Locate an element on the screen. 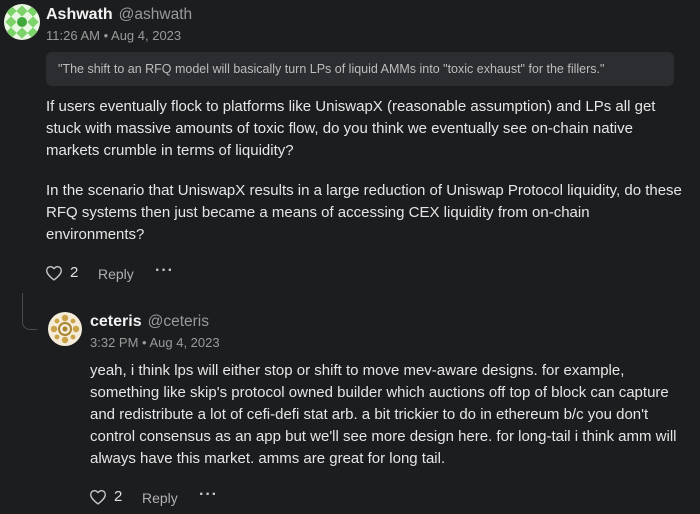 The image size is (700, 514). author-handle: @ashwath is located at coordinates (155, 14).